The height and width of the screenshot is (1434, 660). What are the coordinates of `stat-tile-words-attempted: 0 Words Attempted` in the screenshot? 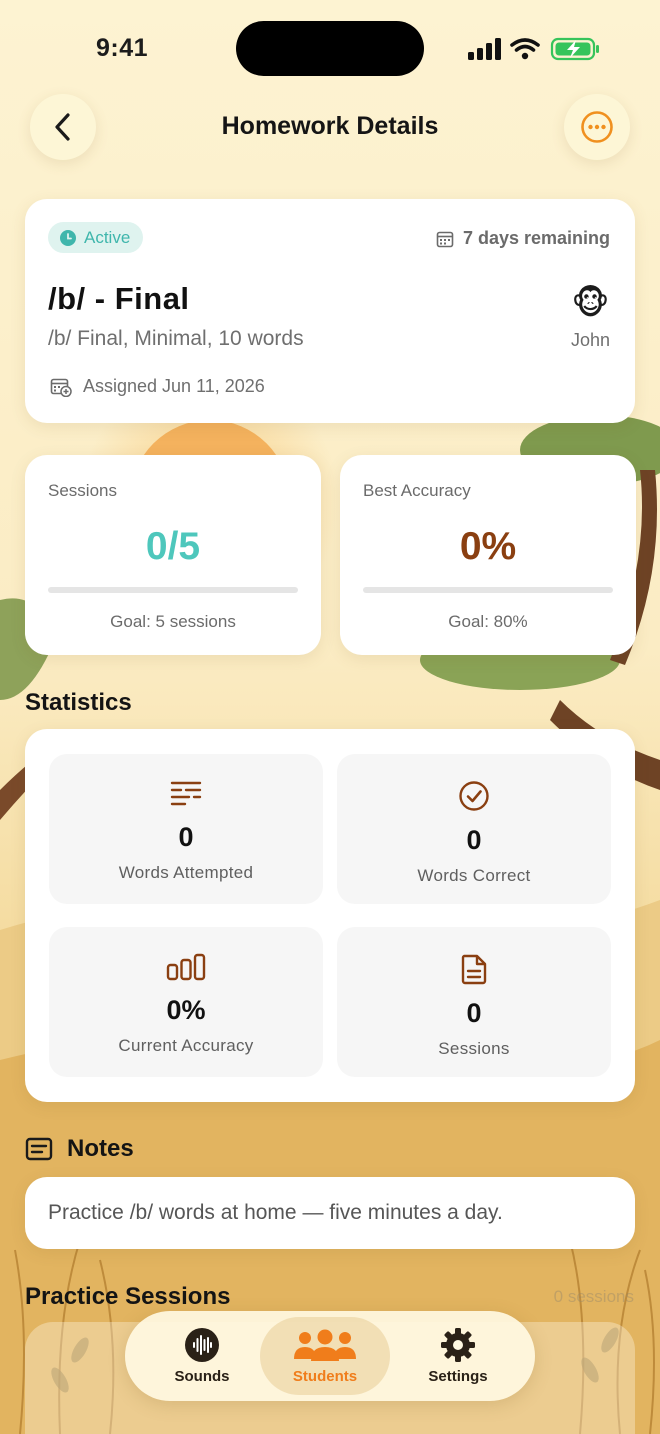 It's located at (186, 829).